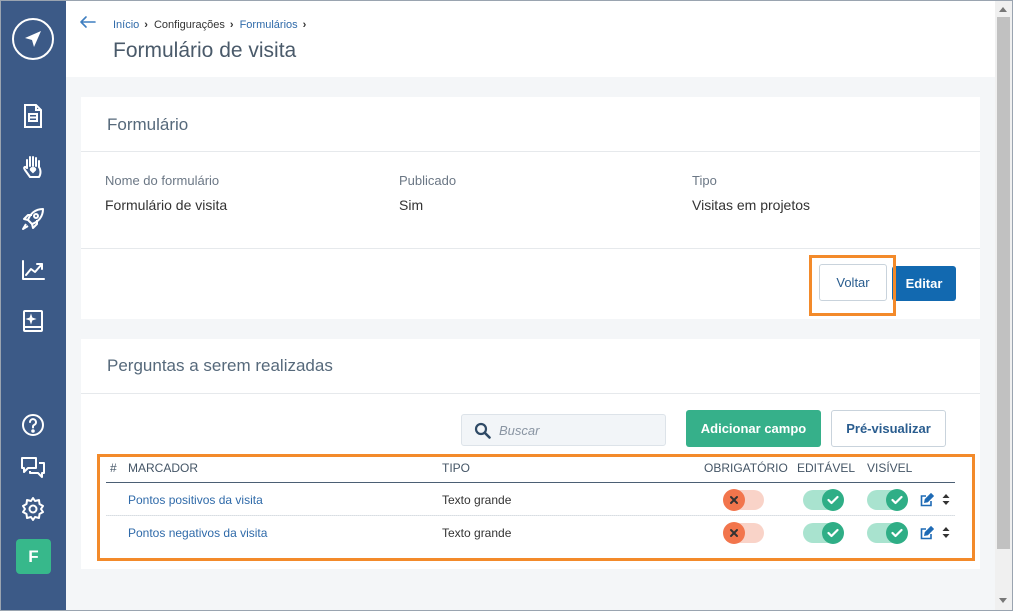  Describe the element at coordinates (888, 428) in the screenshot. I see `preview-button: Pré-visualizar` at that location.